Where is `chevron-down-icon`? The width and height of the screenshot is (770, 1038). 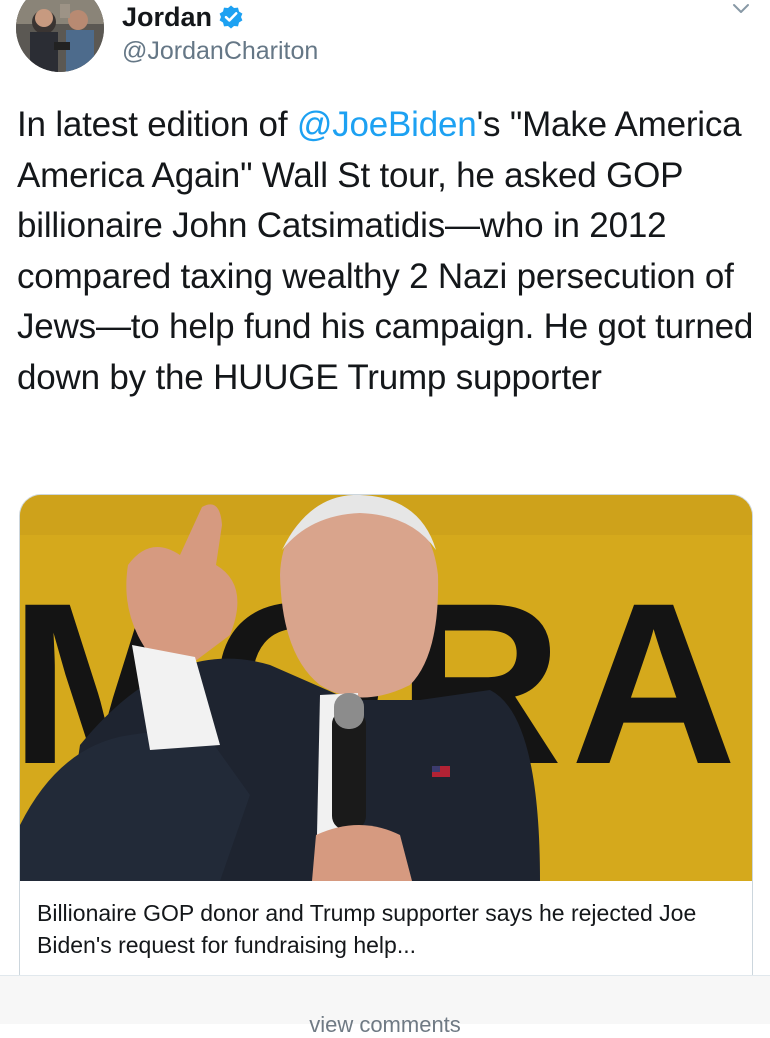
chevron-down-icon is located at coordinates (741, 10).